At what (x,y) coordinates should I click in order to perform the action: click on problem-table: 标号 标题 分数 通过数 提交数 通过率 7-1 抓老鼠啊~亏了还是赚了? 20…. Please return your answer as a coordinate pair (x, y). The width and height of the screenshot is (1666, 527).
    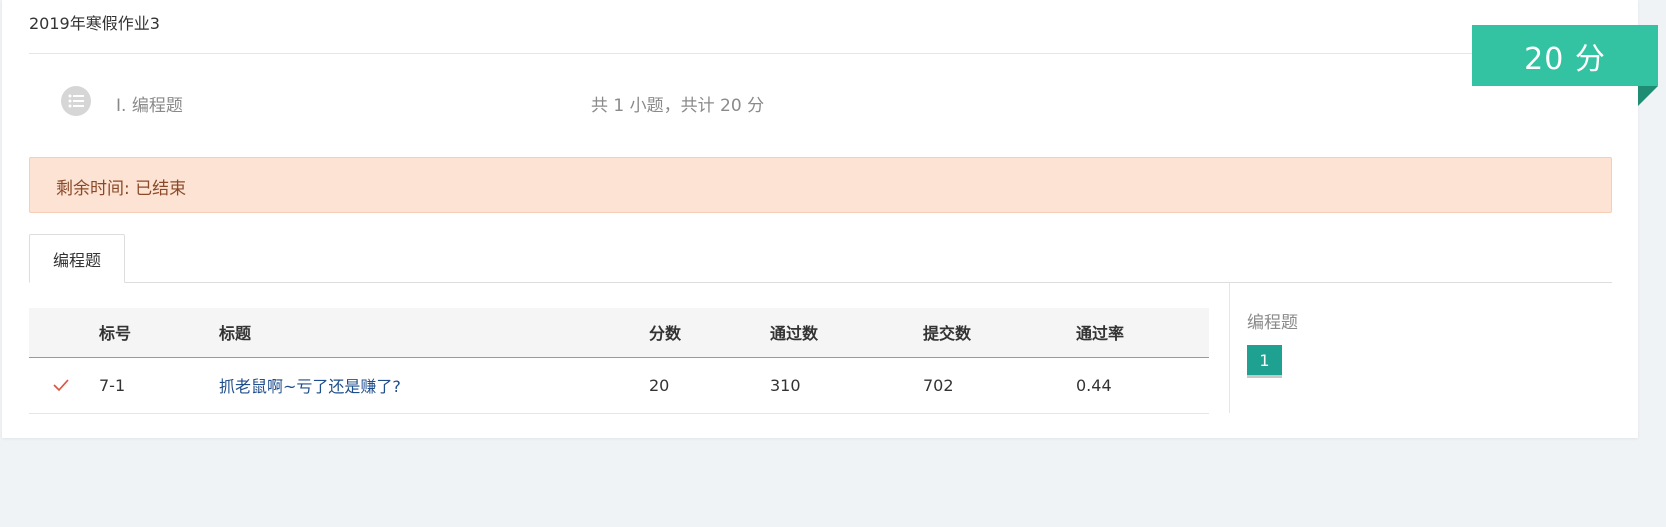
    Looking at the image, I should click on (619, 361).